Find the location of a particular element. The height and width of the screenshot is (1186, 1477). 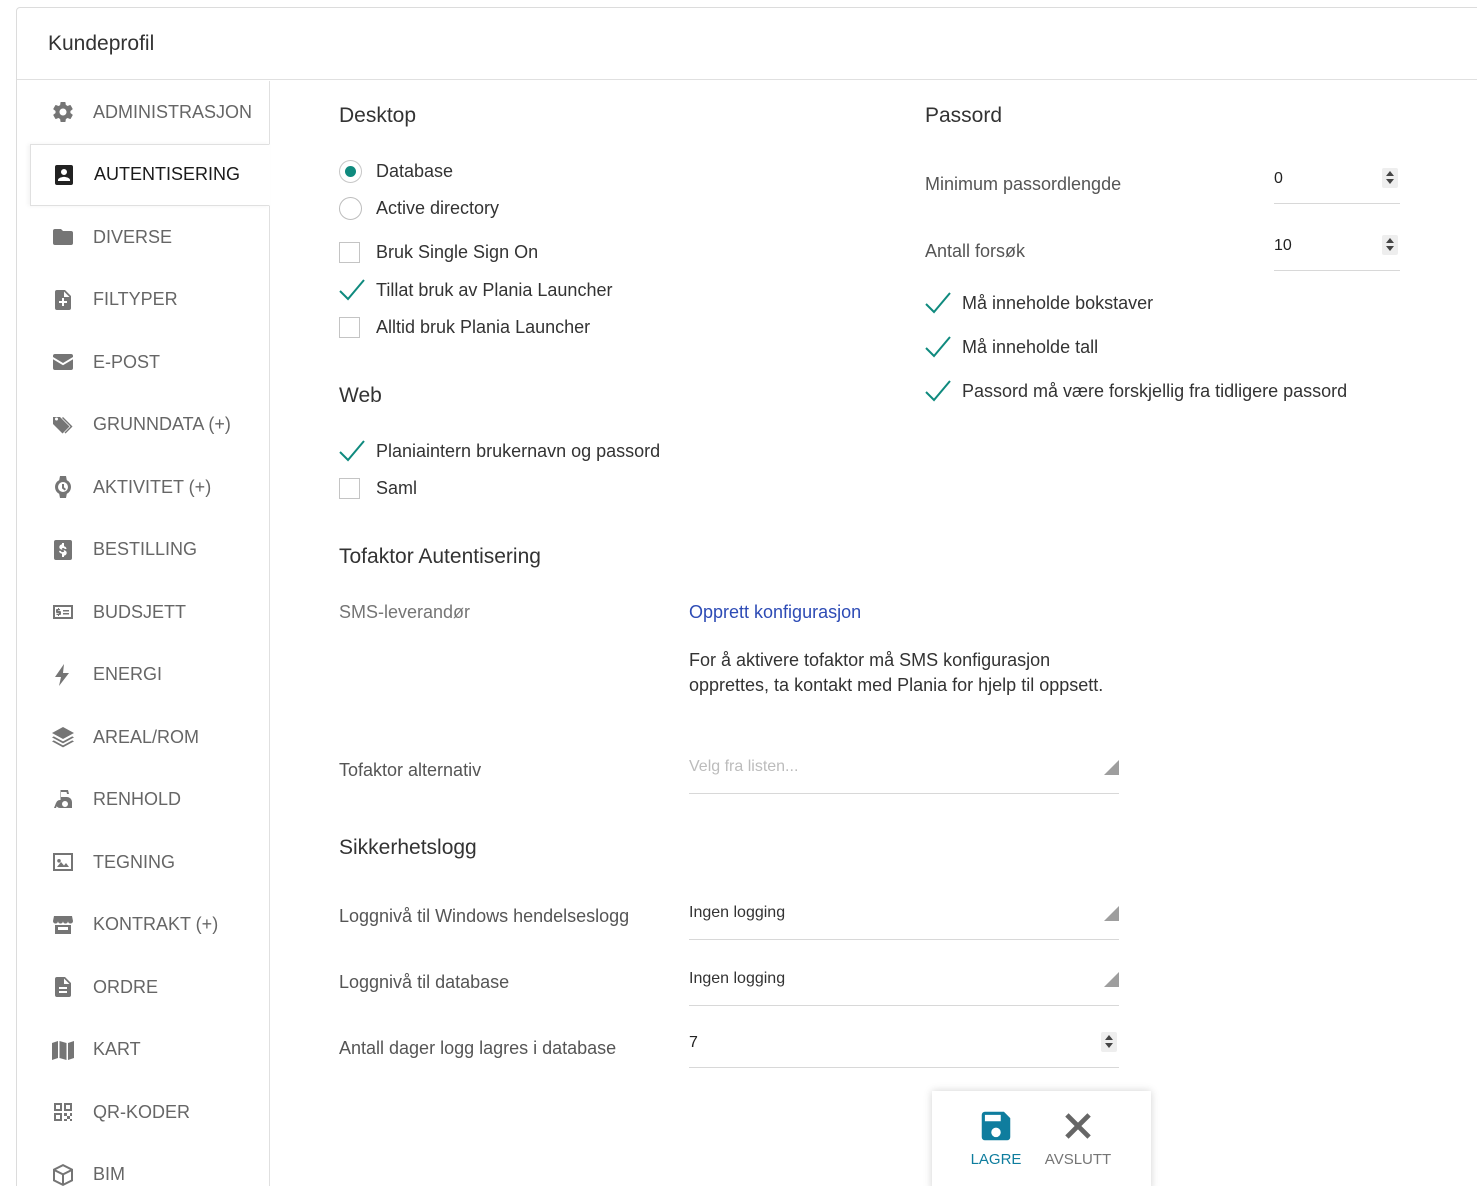

sidebar-item-grunndata: GRUNNDATA (+) is located at coordinates (143, 425).